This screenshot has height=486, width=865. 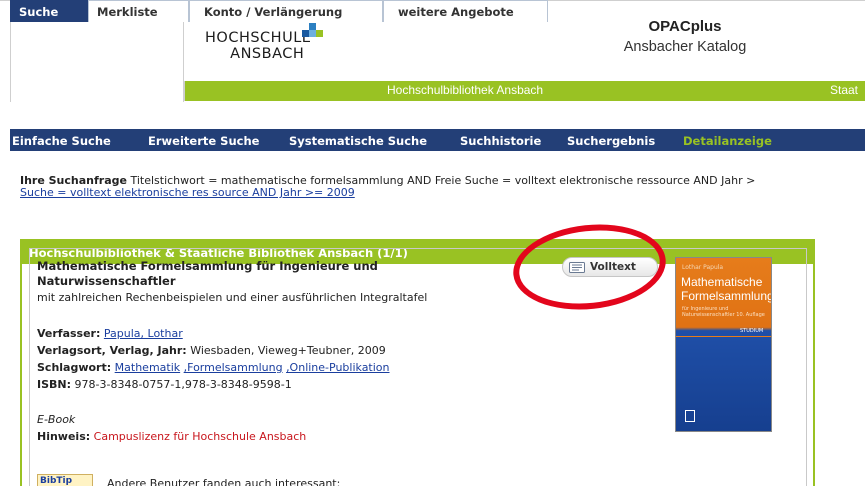 I want to click on cover-publisher-logo, so click(x=690, y=416).